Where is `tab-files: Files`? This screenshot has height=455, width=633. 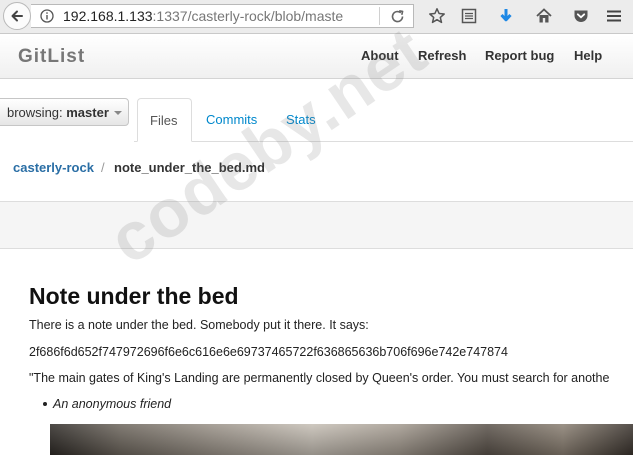
tab-files: Files is located at coordinates (164, 120).